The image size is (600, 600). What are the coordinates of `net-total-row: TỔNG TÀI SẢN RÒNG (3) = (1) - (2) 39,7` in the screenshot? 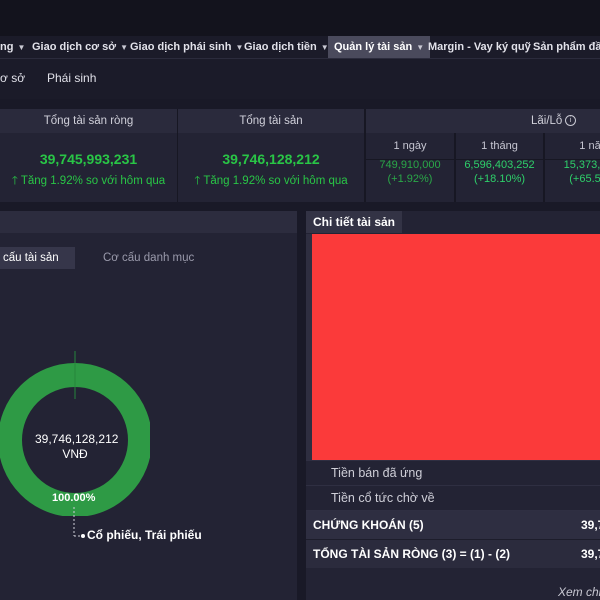 It's located at (453, 554).